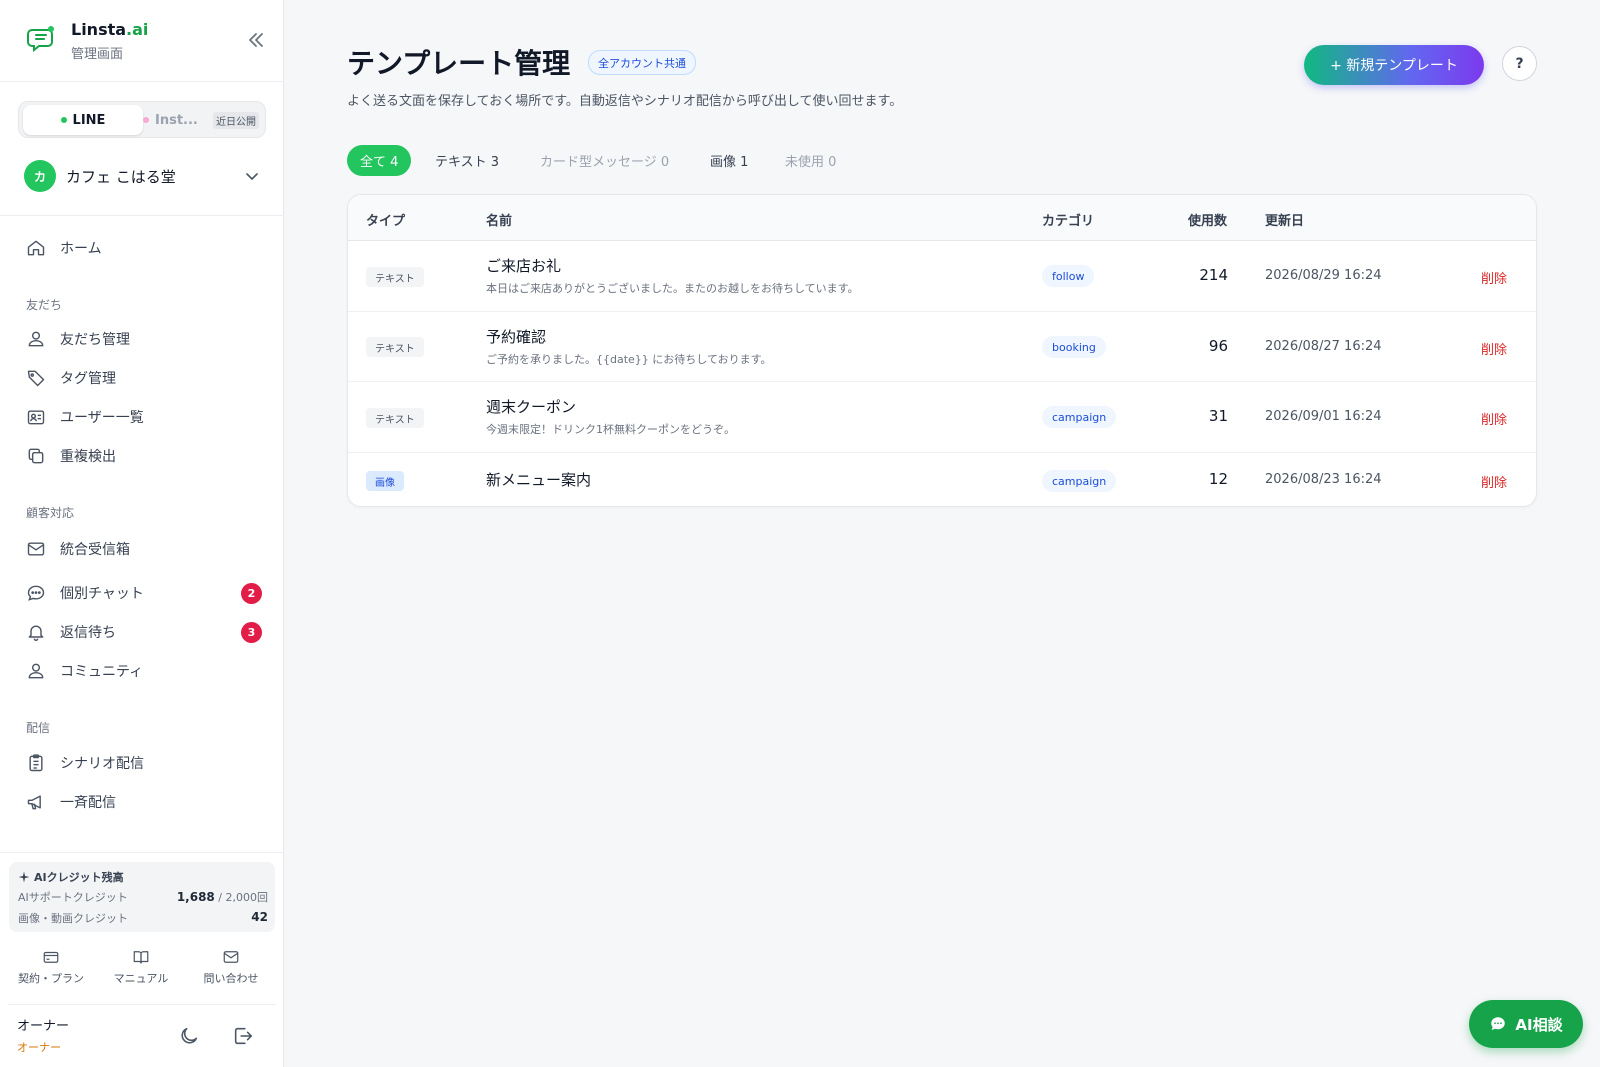 This screenshot has height=1067, width=1600. What do you see at coordinates (144, 549) in the screenshot?
I see `sidebar-item-inbox: 統合受信箱` at bounding box center [144, 549].